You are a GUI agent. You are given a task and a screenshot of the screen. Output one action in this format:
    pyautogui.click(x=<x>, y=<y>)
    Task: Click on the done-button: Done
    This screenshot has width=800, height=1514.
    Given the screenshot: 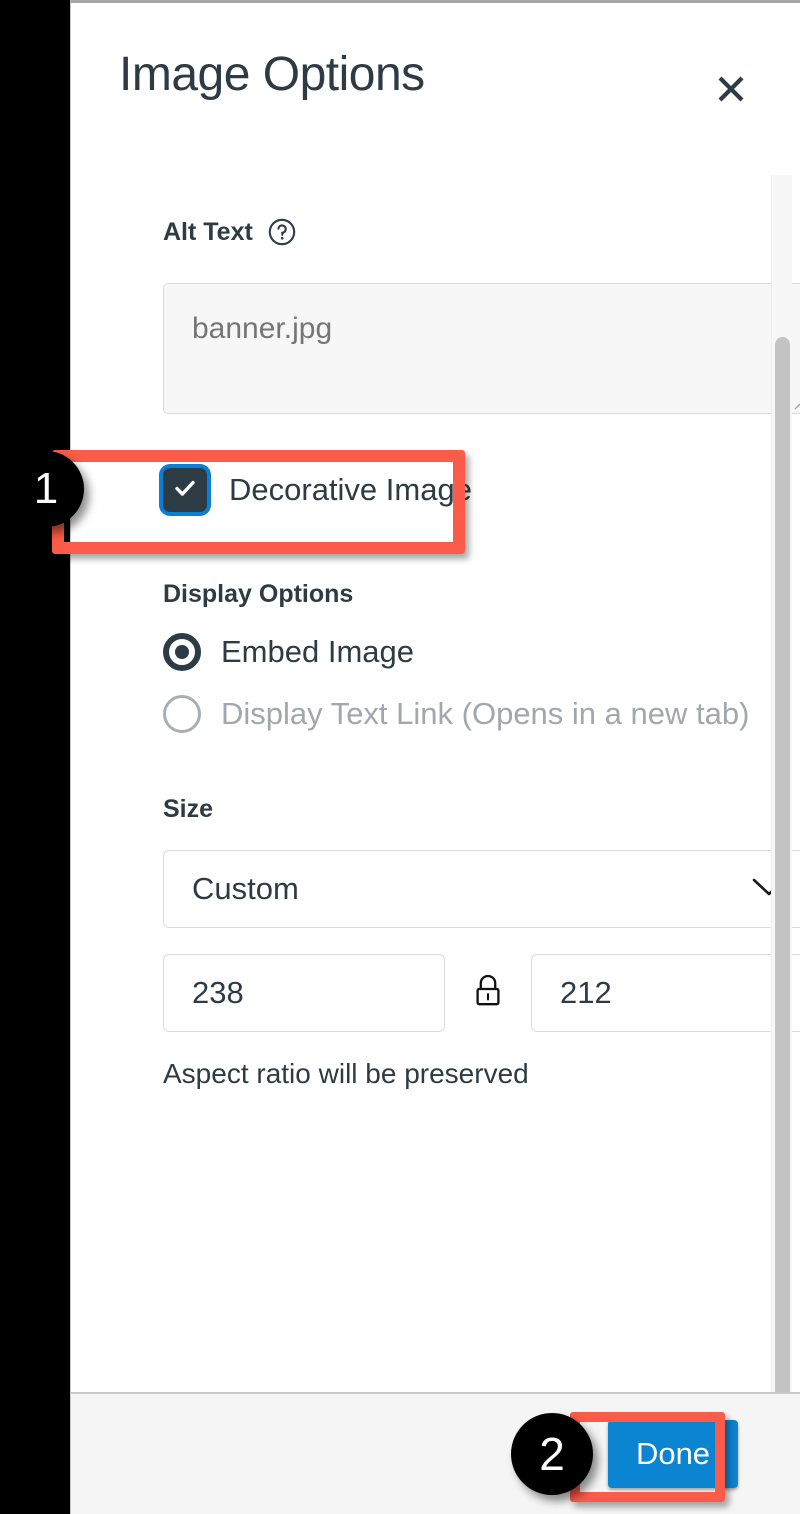 What is the action you would take?
    pyautogui.click(x=673, y=1454)
    